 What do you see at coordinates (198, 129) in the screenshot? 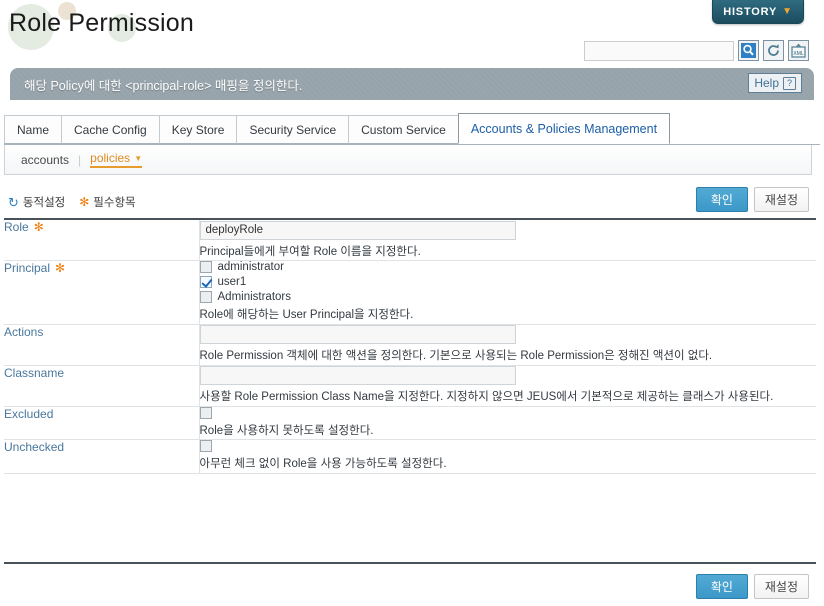
I see `tab-key-store: Key Store` at bounding box center [198, 129].